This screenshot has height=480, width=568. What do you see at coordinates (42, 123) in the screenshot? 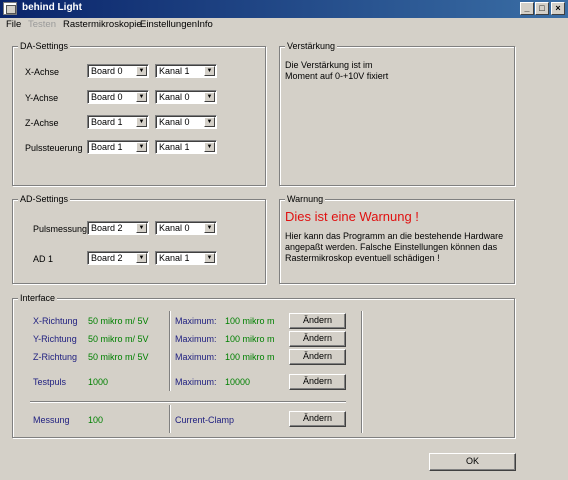
I see `z-achse-label: Z-Achse` at bounding box center [42, 123].